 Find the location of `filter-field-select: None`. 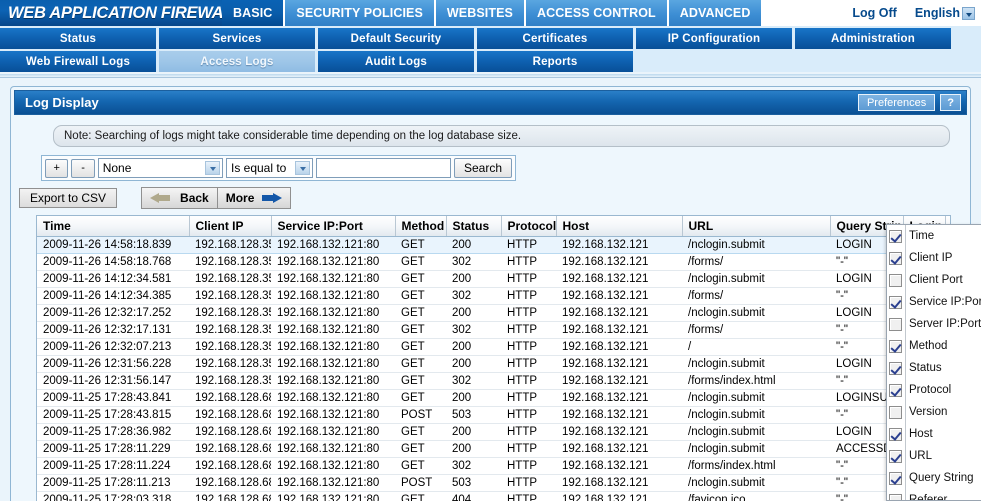

filter-field-select: None is located at coordinates (160, 168).